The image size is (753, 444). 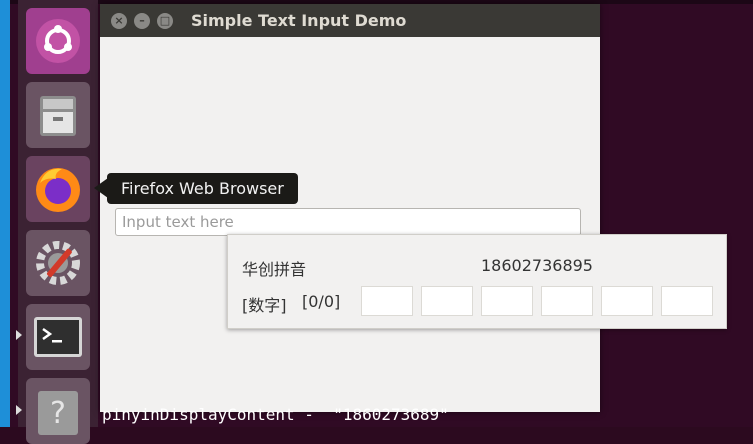 I want to click on ime-mode: [数字], so click(x=264, y=305).